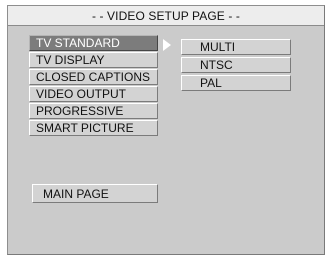 The height and width of the screenshot is (262, 334). I want to click on option-multi: MULTI, so click(236, 47).